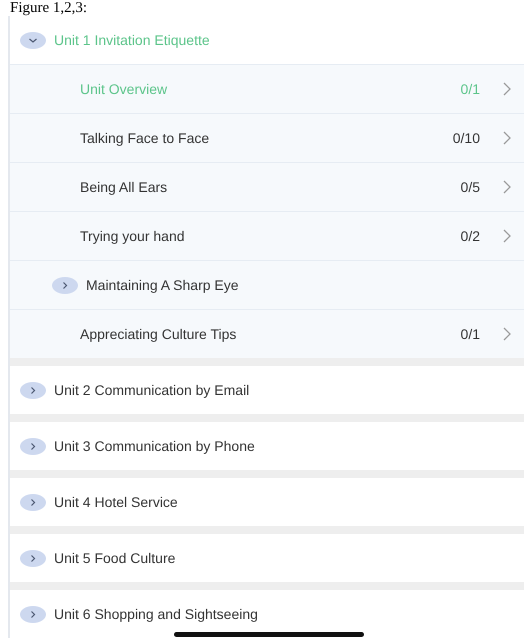 The height and width of the screenshot is (638, 524). What do you see at coordinates (267, 333) in the screenshot?
I see `lesson-row: Appreciating Culture Tips 0/1` at bounding box center [267, 333].